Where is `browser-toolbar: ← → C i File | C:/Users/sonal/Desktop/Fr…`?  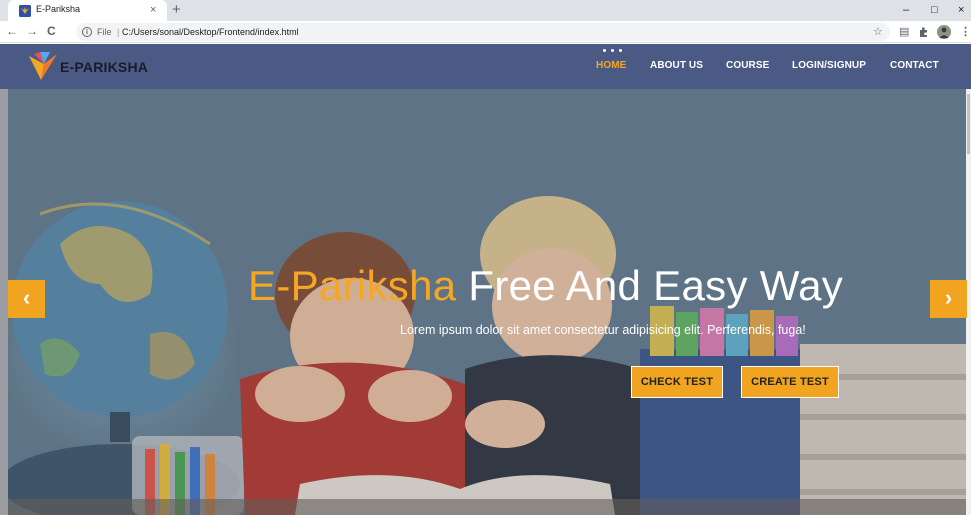 browser-toolbar: ← → C i File | C:/Users/sonal/Desktop/Fr… is located at coordinates (485, 32).